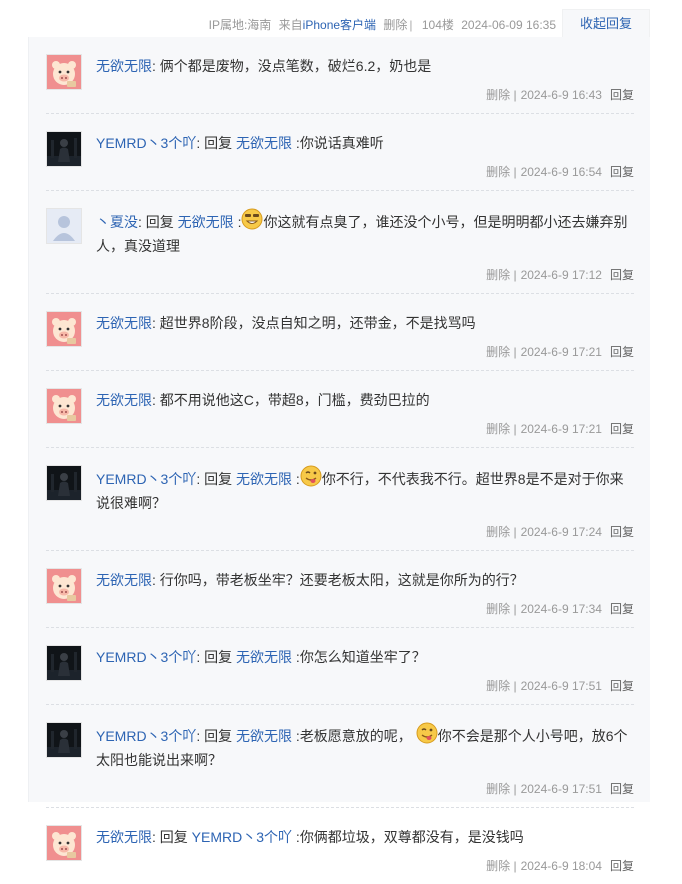 The image size is (682, 884). Describe the element at coordinates (362, 657) in the screenshot. I see `reply-text: 你怎么知道坐牢了？` at that location.